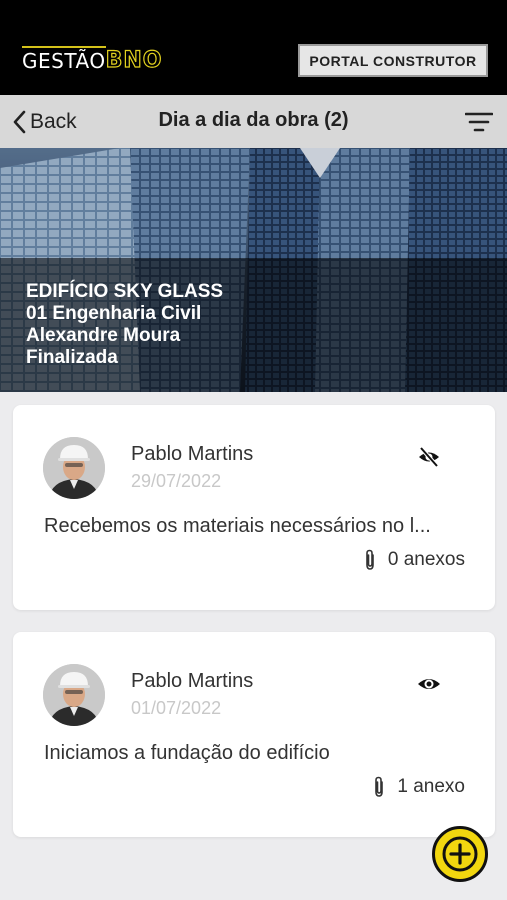 The width and height of the screenshot is (507, 900). I want to click on project-stage: 01 Engenharia Civil, so click(114, 313).